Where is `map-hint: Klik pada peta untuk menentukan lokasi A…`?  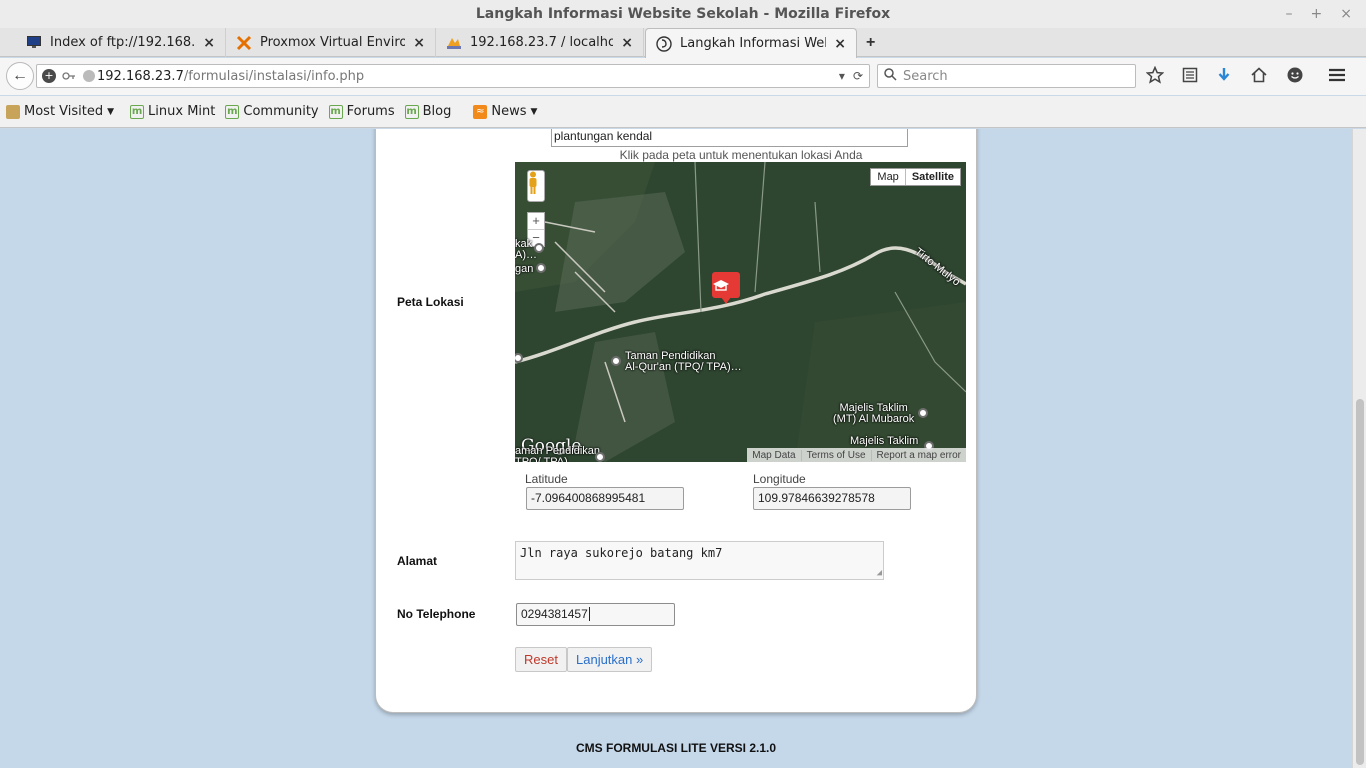
map-hint: Klik pada peta untuk menentukan lokasi A… is located at coordinates (741, 155).